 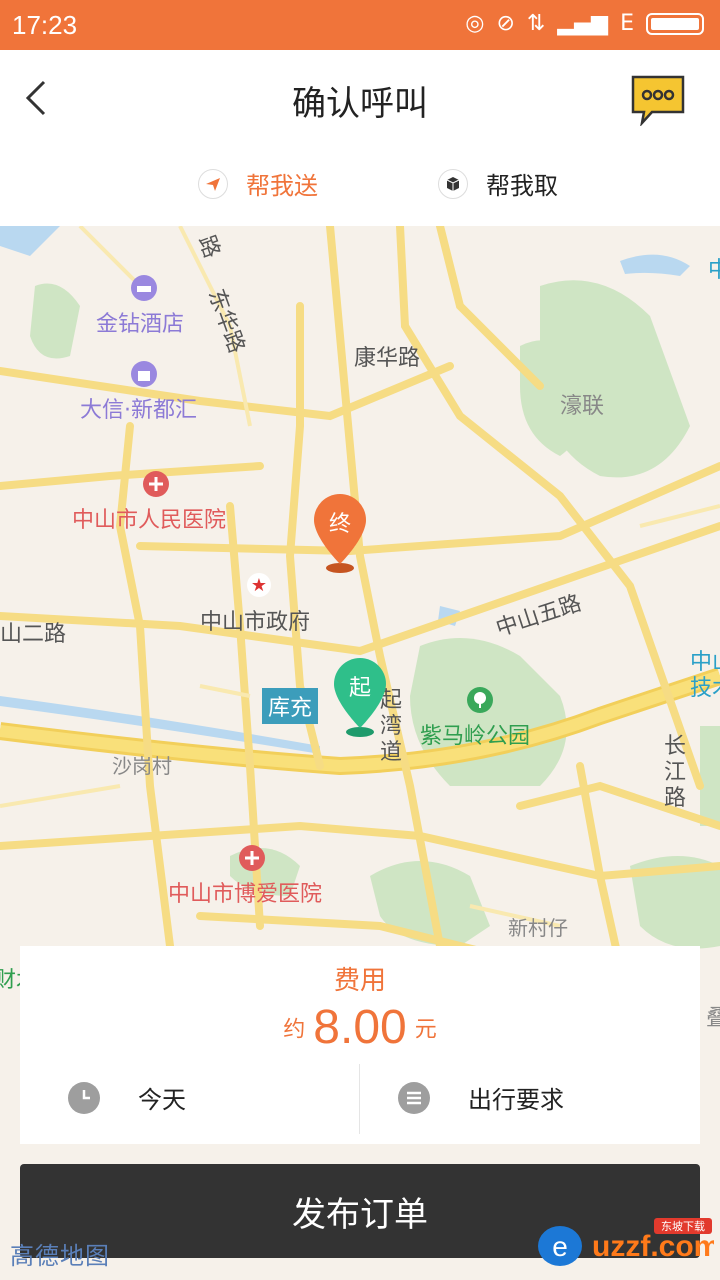 I want to click on map-label-jinzuan-hotel: 金钻酒店, so click(x=140, y=324).